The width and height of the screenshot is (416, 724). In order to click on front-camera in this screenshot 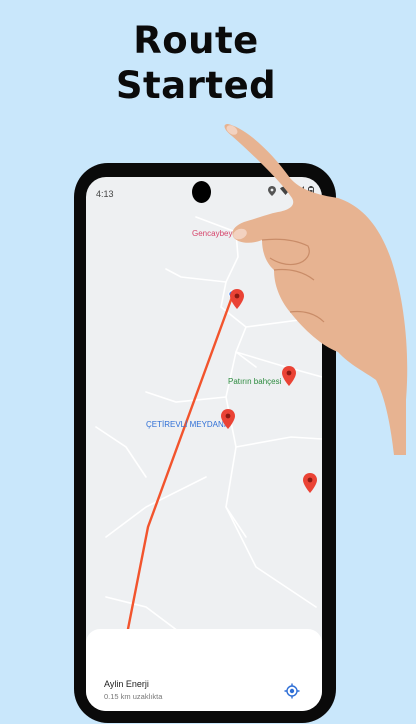, I will do `click(201, 192)`.